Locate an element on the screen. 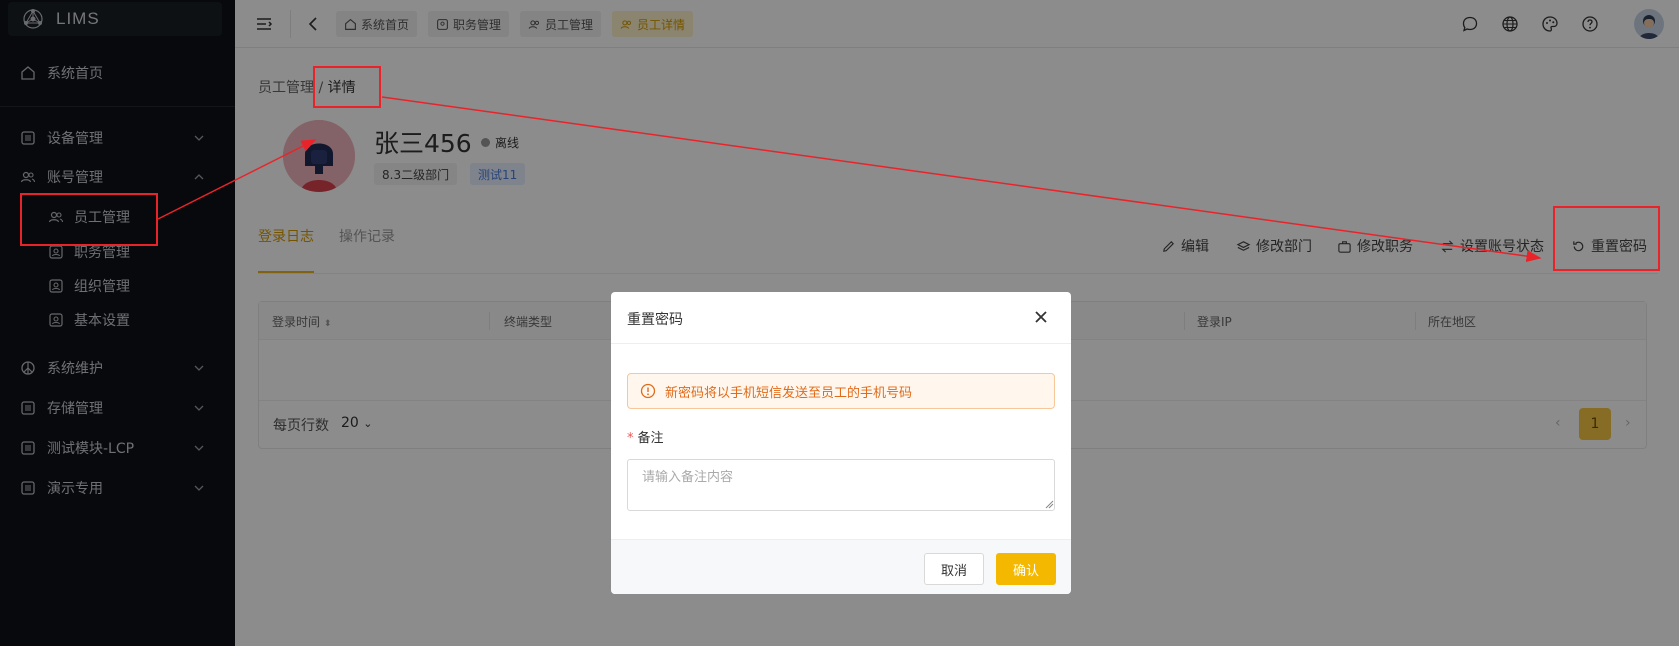  remark-label: * 备注 is located at coordinates (645, 436).